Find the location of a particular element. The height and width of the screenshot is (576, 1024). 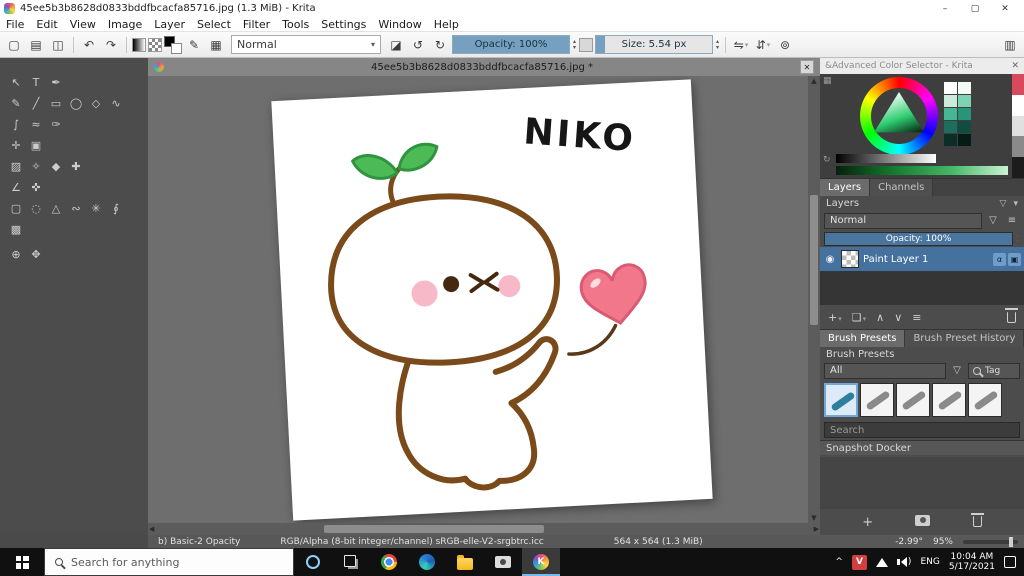

new-document-button: ▢ is located at coordinates (14, 45).